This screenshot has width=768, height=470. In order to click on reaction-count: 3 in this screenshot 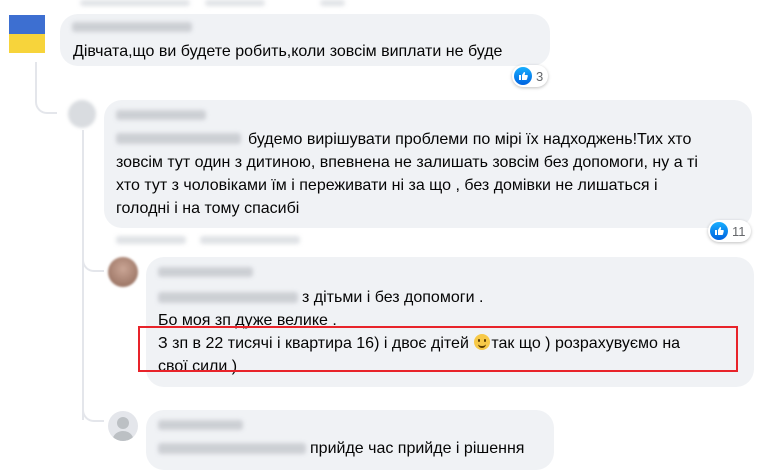, I will do `click(530, 76)`.